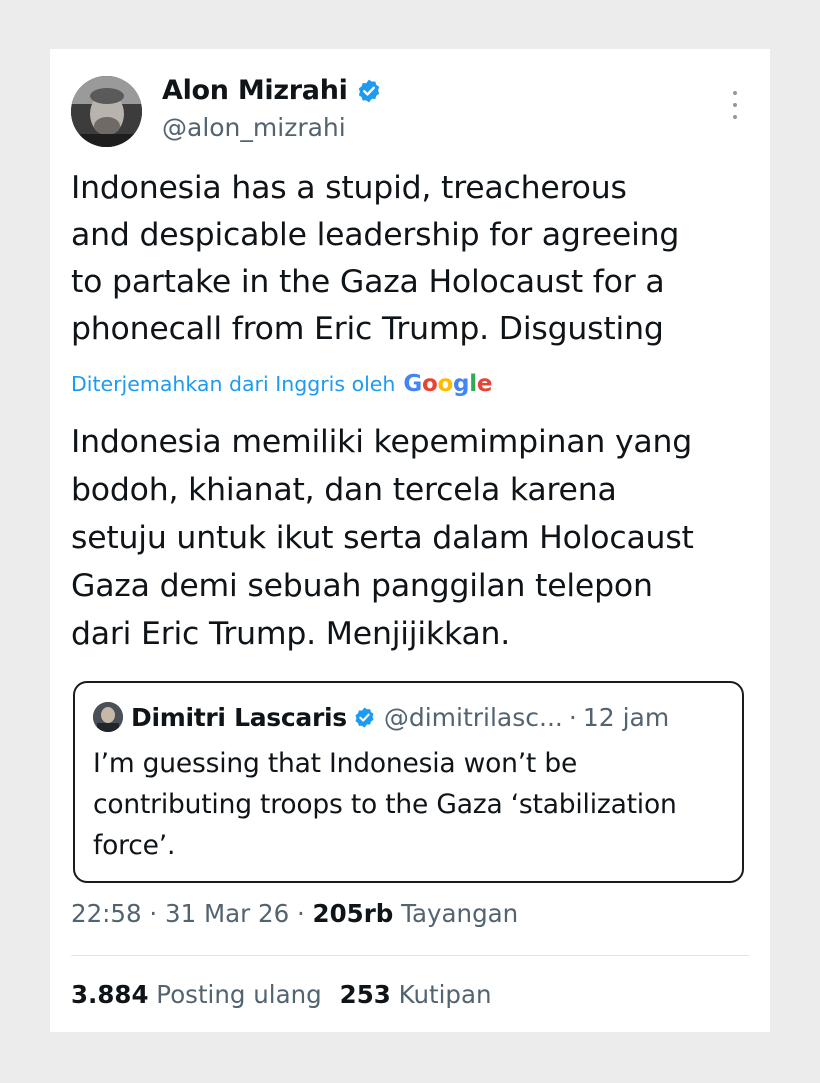  What do you see at coordinates (294, 913) in the screenshot?
I see `tweet-meta: 22:58 · 31 Mar 26 · 205rb Tayangan` at bounding box center [294, 913].